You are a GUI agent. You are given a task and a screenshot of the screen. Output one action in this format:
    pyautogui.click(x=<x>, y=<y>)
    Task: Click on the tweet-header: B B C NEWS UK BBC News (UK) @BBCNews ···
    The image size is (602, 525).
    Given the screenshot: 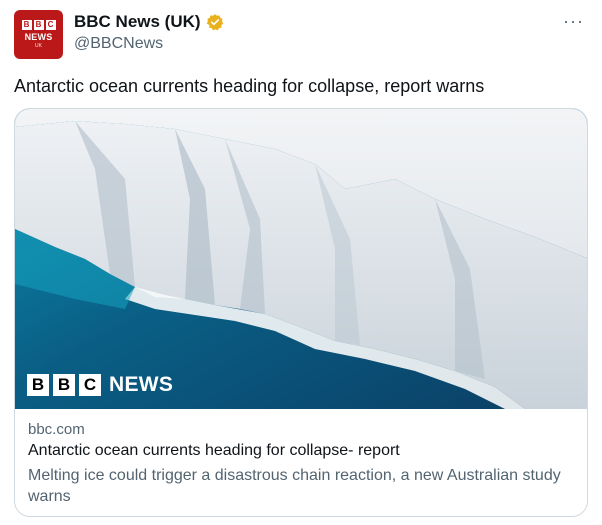 What is the action you would take?
    pyautogui.click(x=302, y=36)
    